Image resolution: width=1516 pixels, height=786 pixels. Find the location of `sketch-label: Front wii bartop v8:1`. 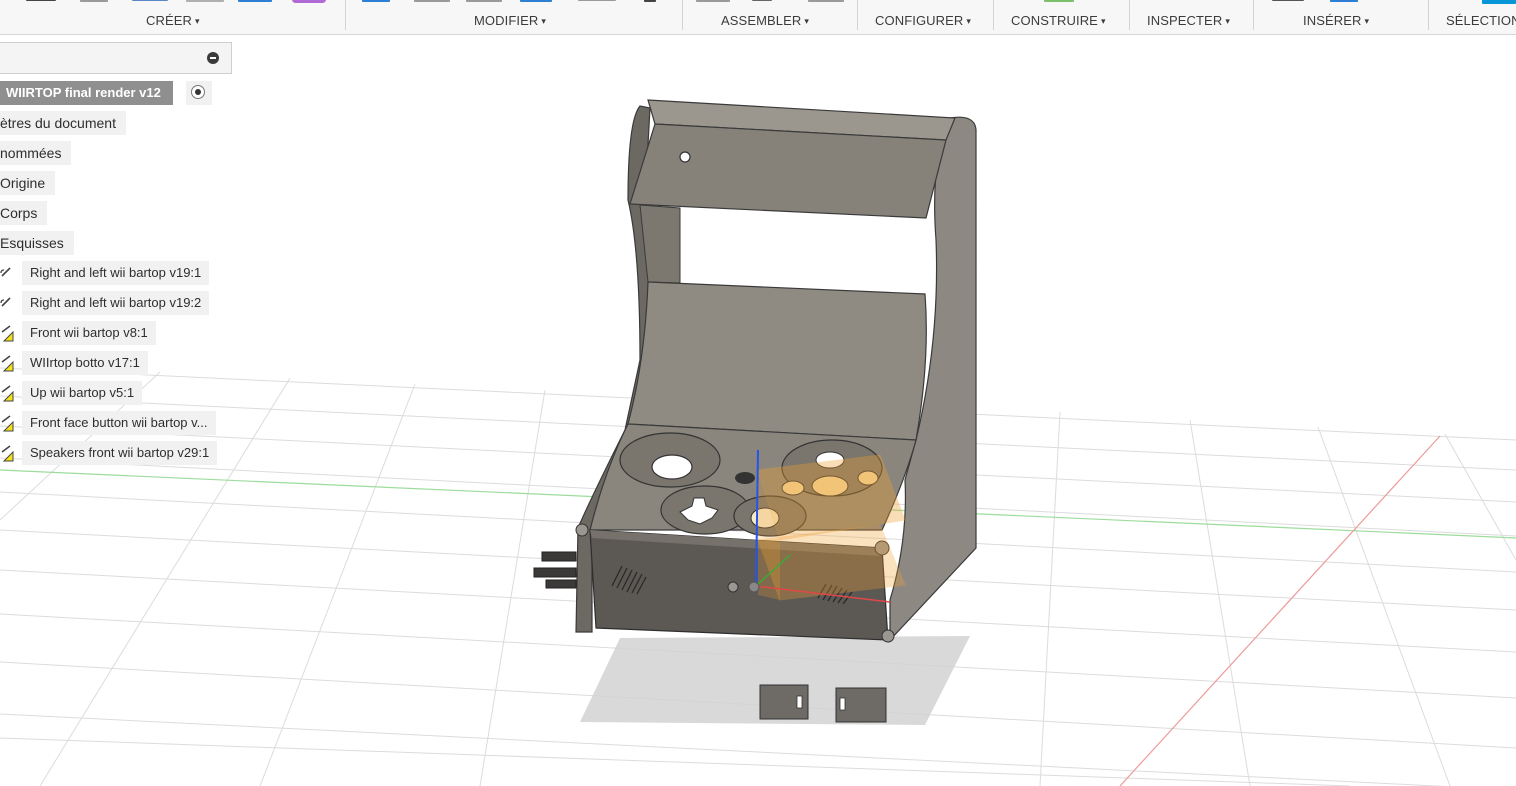

sketch-label: Front wii bartop v8:1 is located at coordinates (89, 333).